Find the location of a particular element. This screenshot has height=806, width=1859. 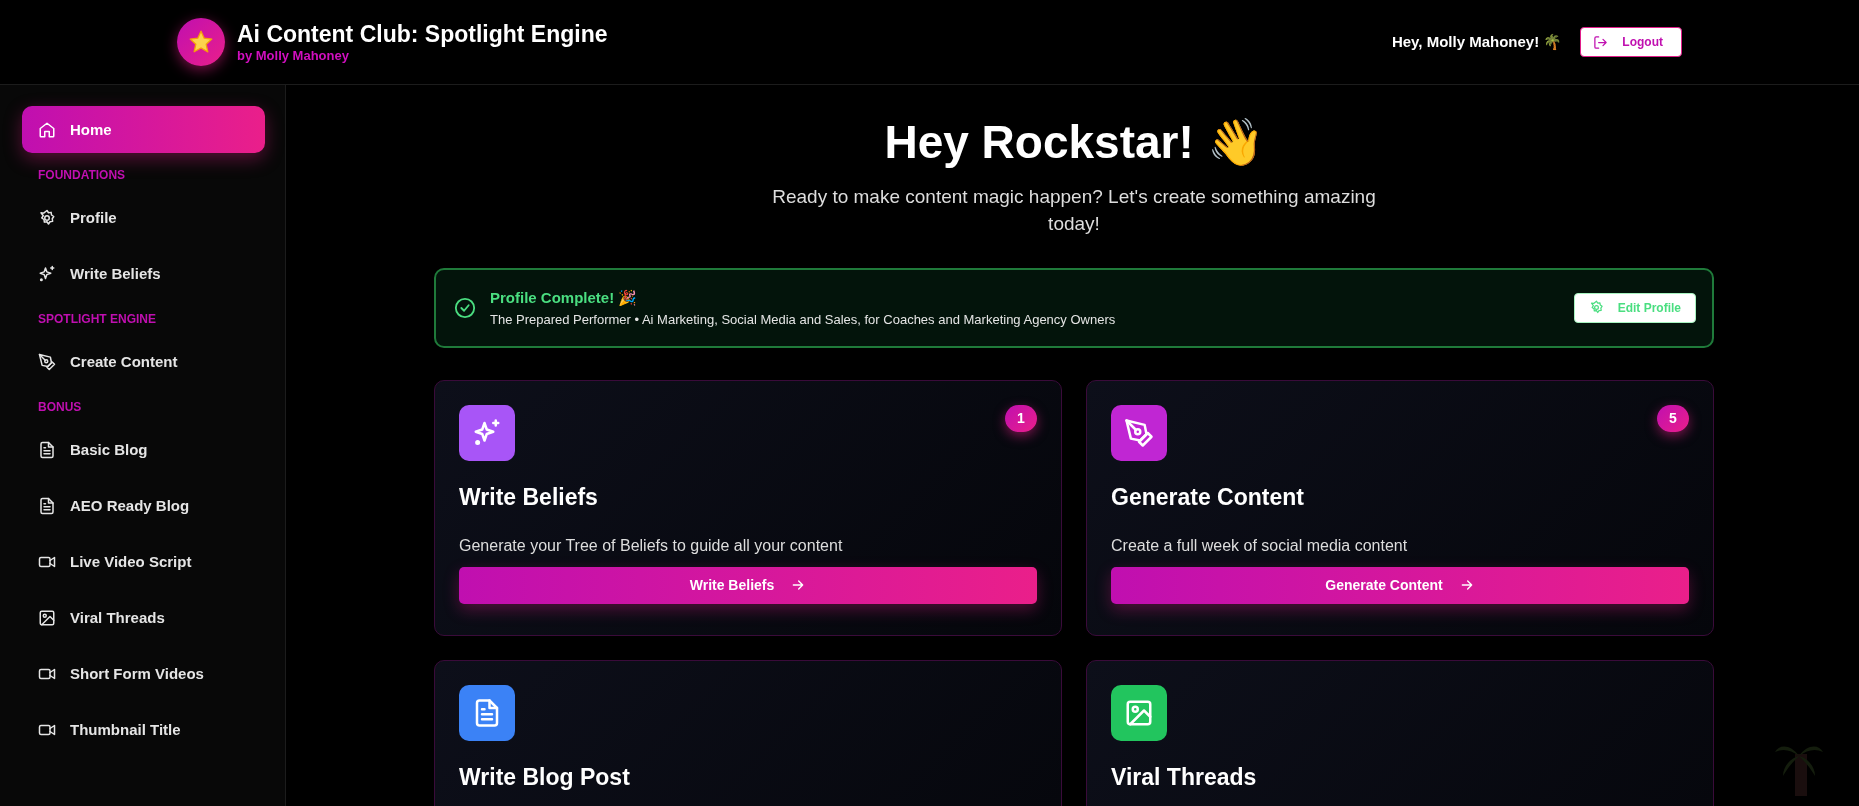

sidebar-item: Viral Threads is located at coordinates (143, 617).